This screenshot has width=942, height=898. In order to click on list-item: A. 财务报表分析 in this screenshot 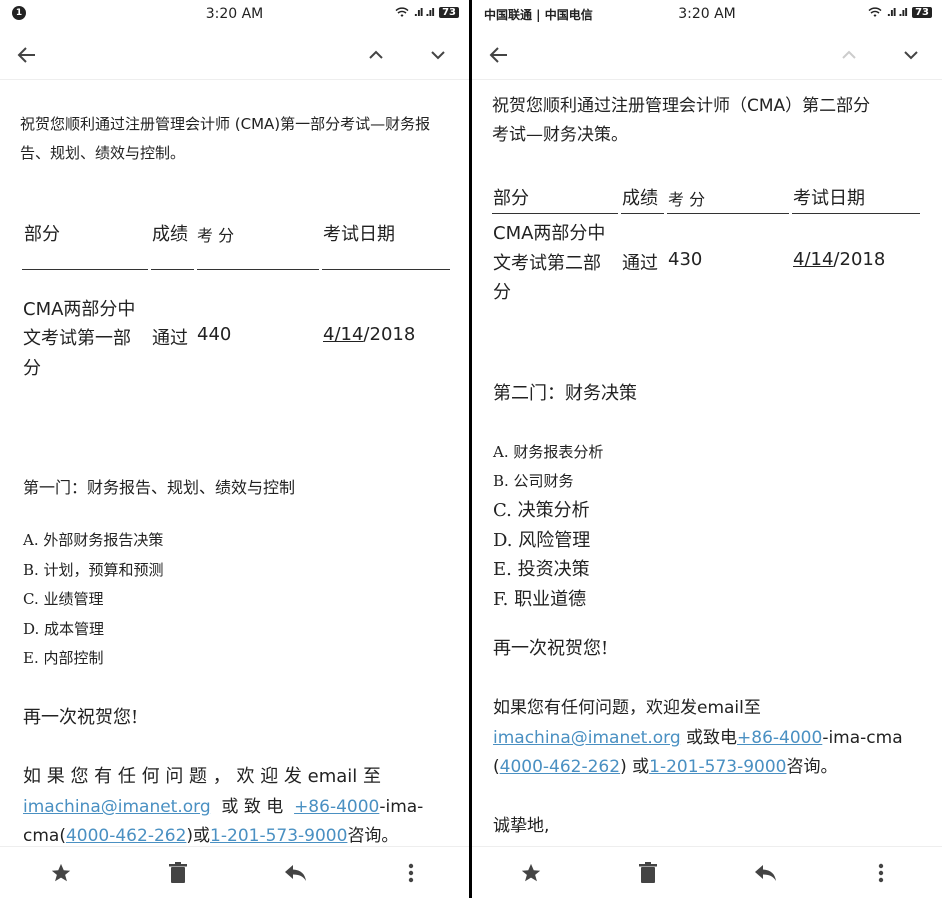, I will do `click(548, 452)`.